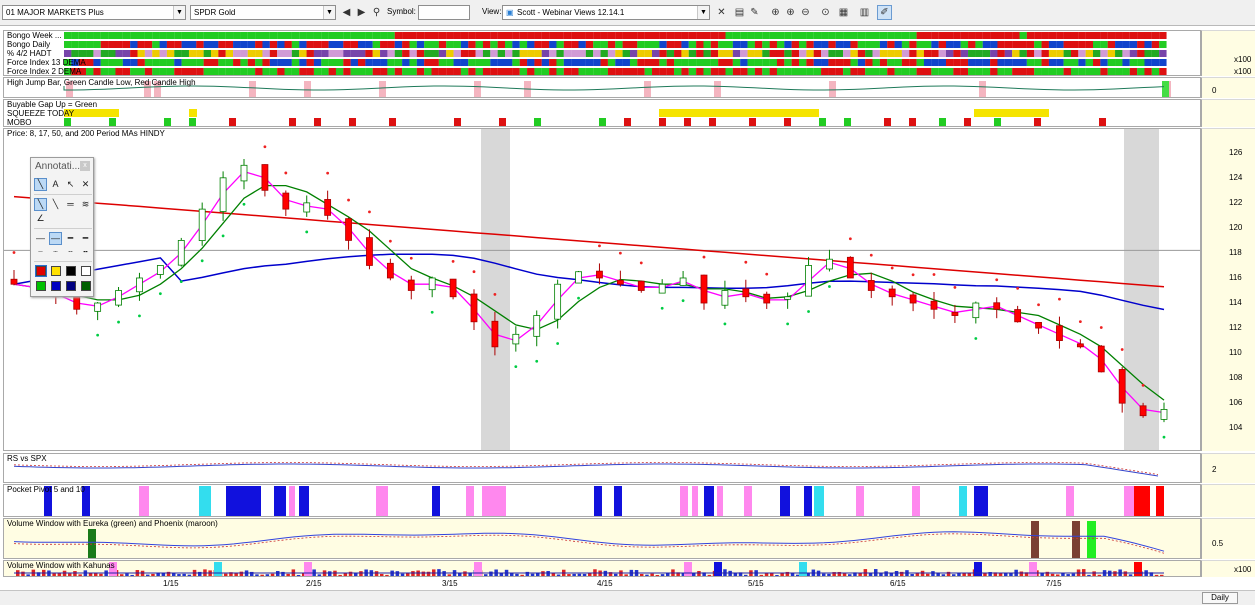 Image resolution: width=1255 pixels, height=605 pixels. Describe the element at coordinates (252, 89) in the screenshot. I see `high-jump-bar` at that location.